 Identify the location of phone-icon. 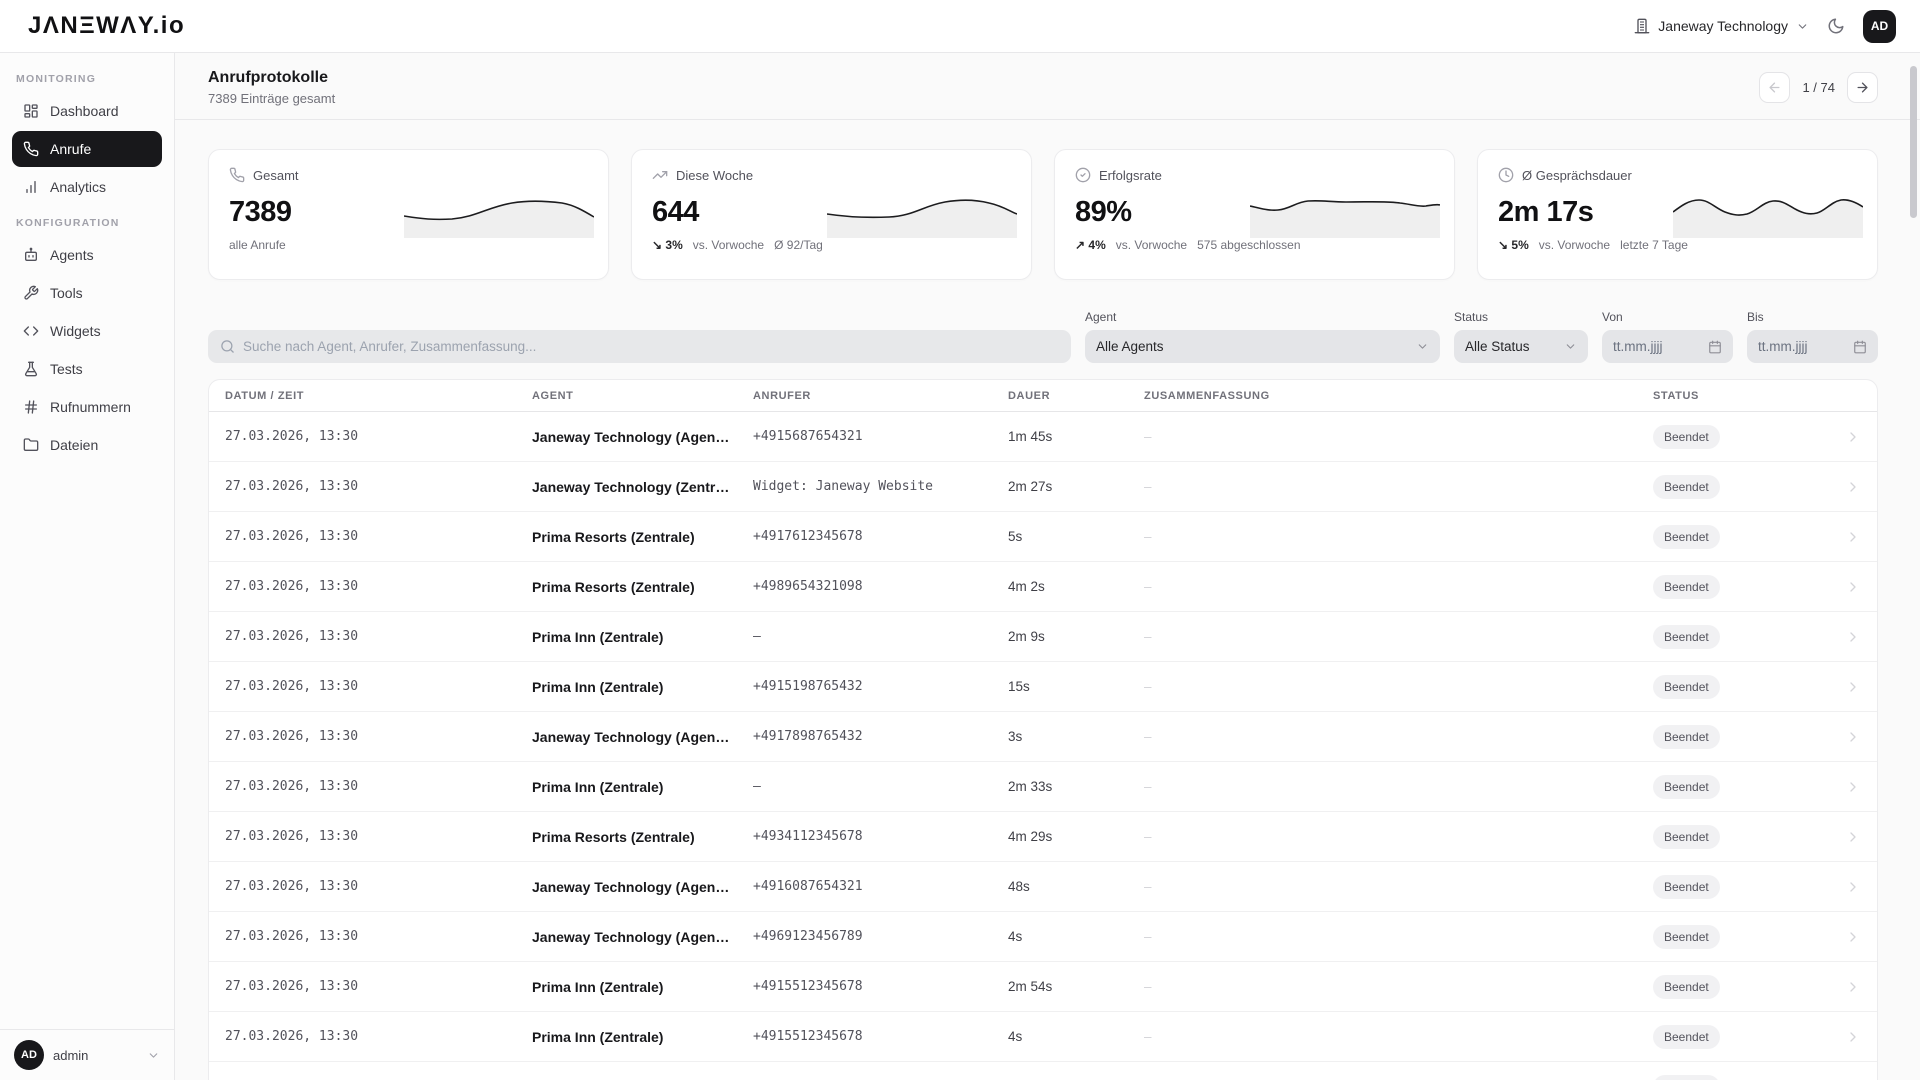
(237, 175).